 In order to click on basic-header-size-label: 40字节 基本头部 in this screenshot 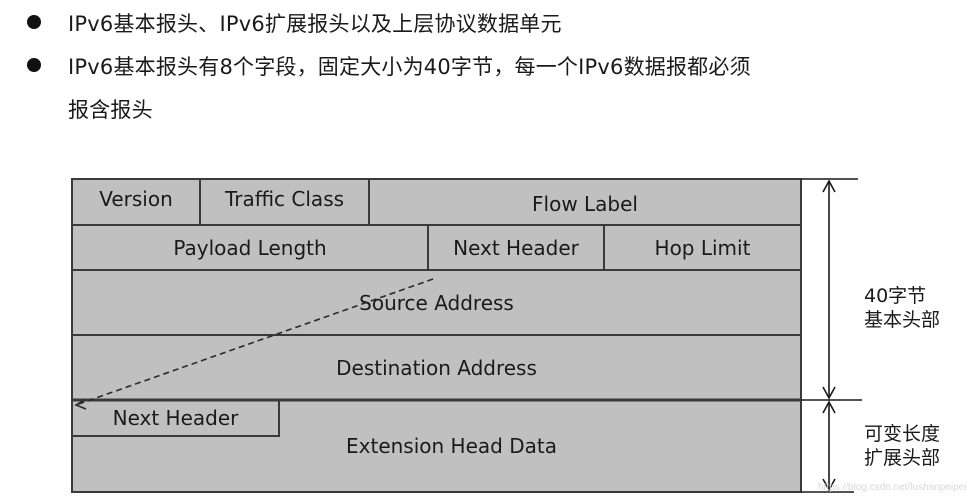, I will do `click(902, 308)`.